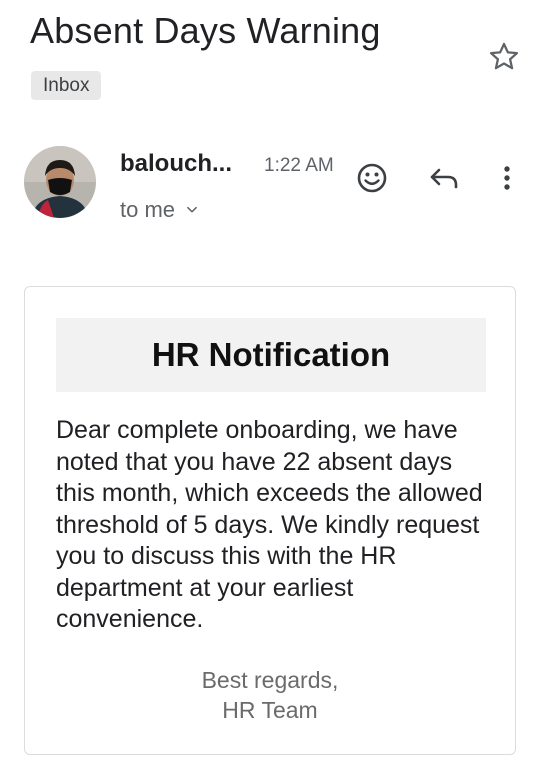  Describe the element at coordinates (504, 57) in the screenshot. I see `star-icon` at that location.